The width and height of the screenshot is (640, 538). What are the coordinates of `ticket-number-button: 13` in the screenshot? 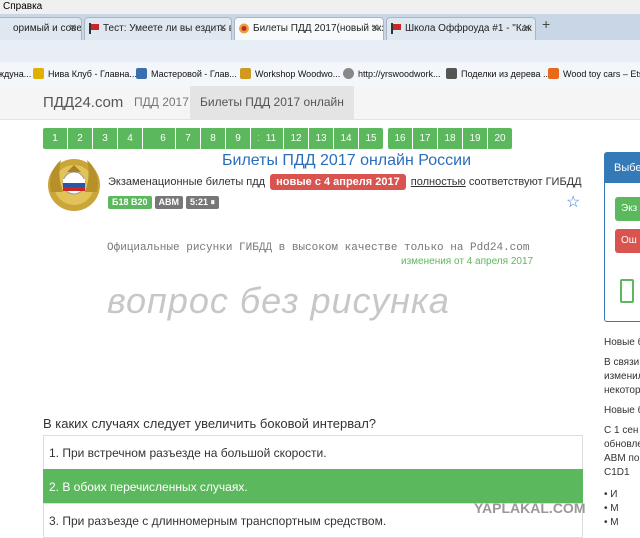 It's located at (321, 138).